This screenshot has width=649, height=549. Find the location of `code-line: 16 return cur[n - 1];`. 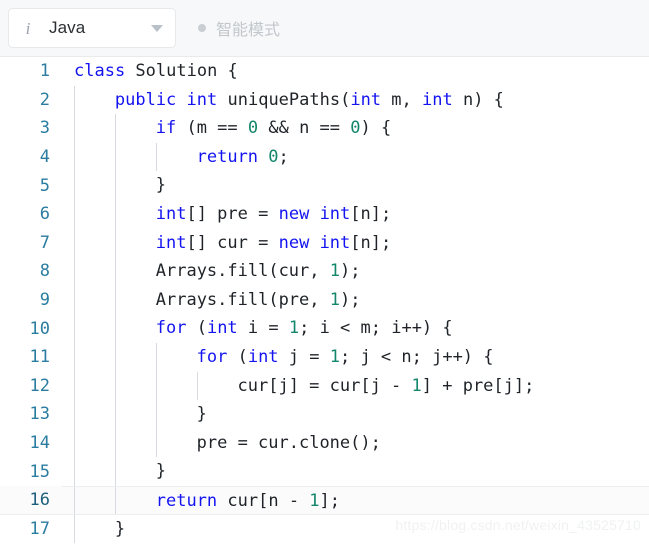

code-line: 16 return cur[n - 1]; is located at coordinates (324, 500).